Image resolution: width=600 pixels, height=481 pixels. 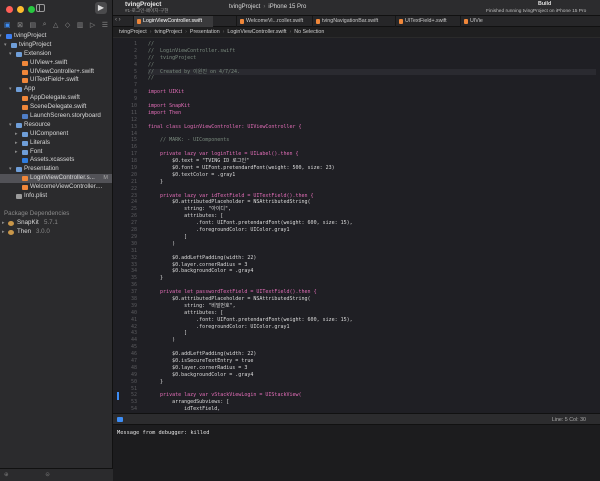 I want to click on line-number: 32, so click(x=128, y=258).